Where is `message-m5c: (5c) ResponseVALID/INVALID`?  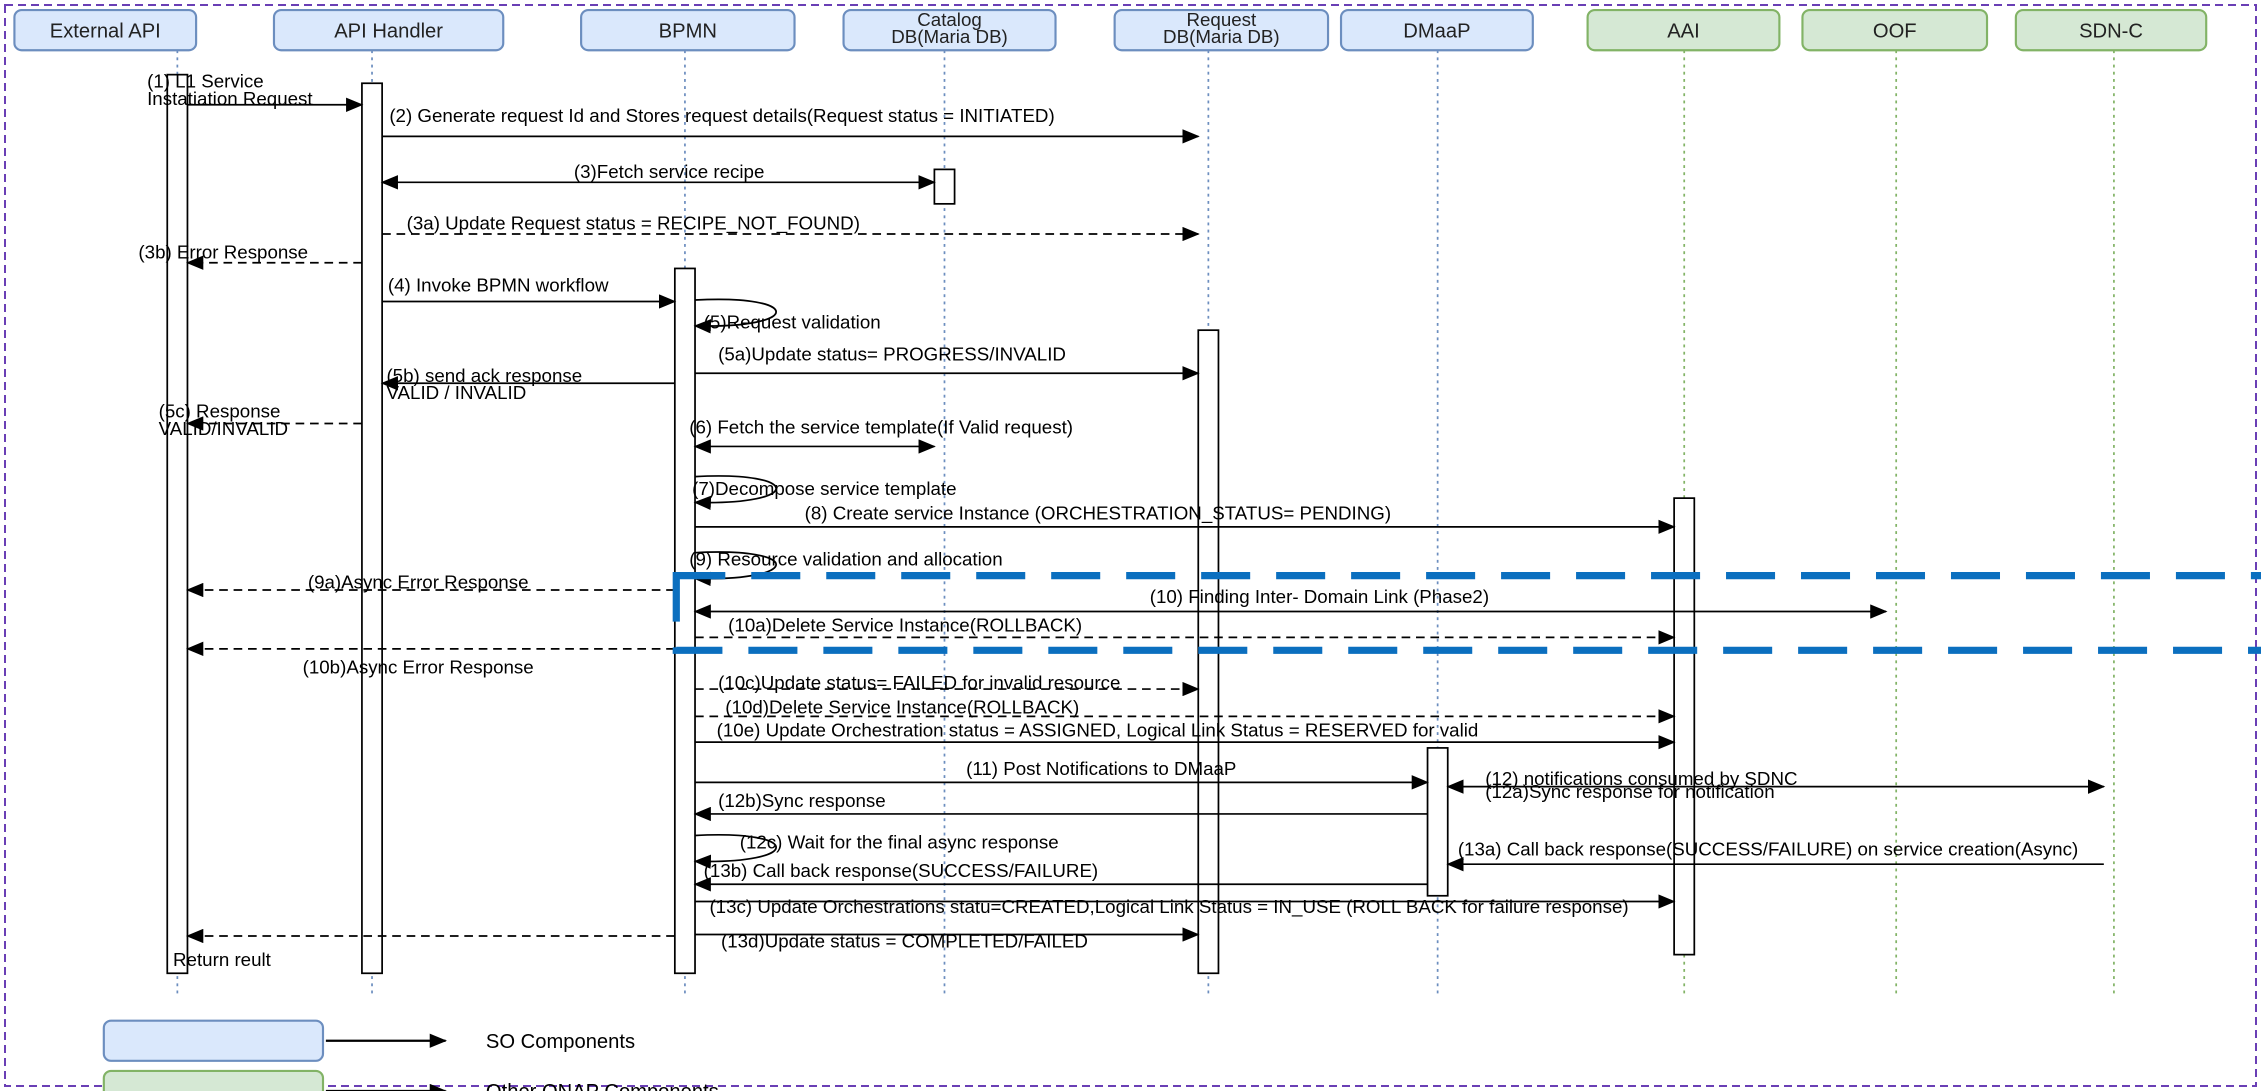
message-m5c: (5c) ResponseVALID/INVALID is located at coordinates (260, 420).